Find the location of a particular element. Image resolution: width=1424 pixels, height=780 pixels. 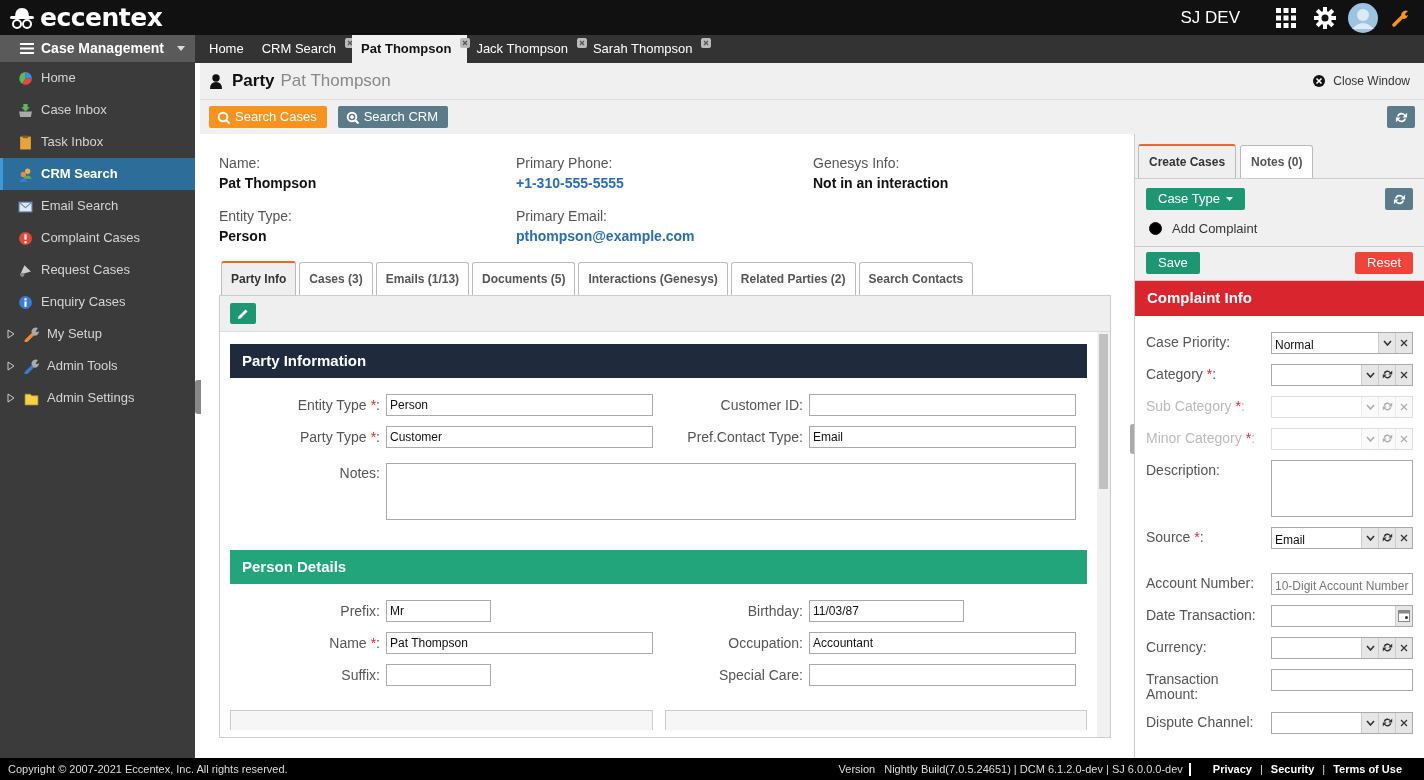

tab: Sarah Thompson is located at coordinates (646, 49).